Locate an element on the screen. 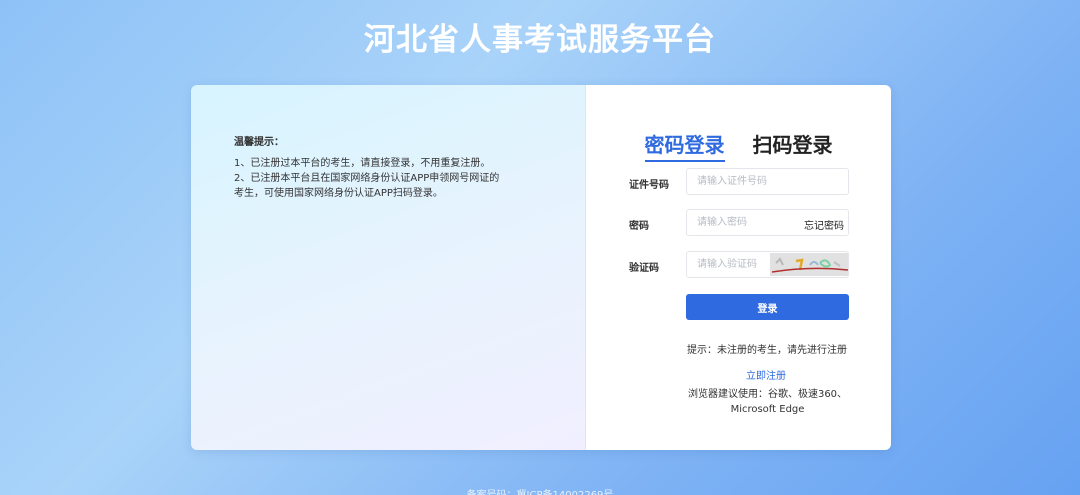  browser-tip: 浏览器建议使用：谷歌、极速360、Microsoft Edge is located at coordinates (767, 402).